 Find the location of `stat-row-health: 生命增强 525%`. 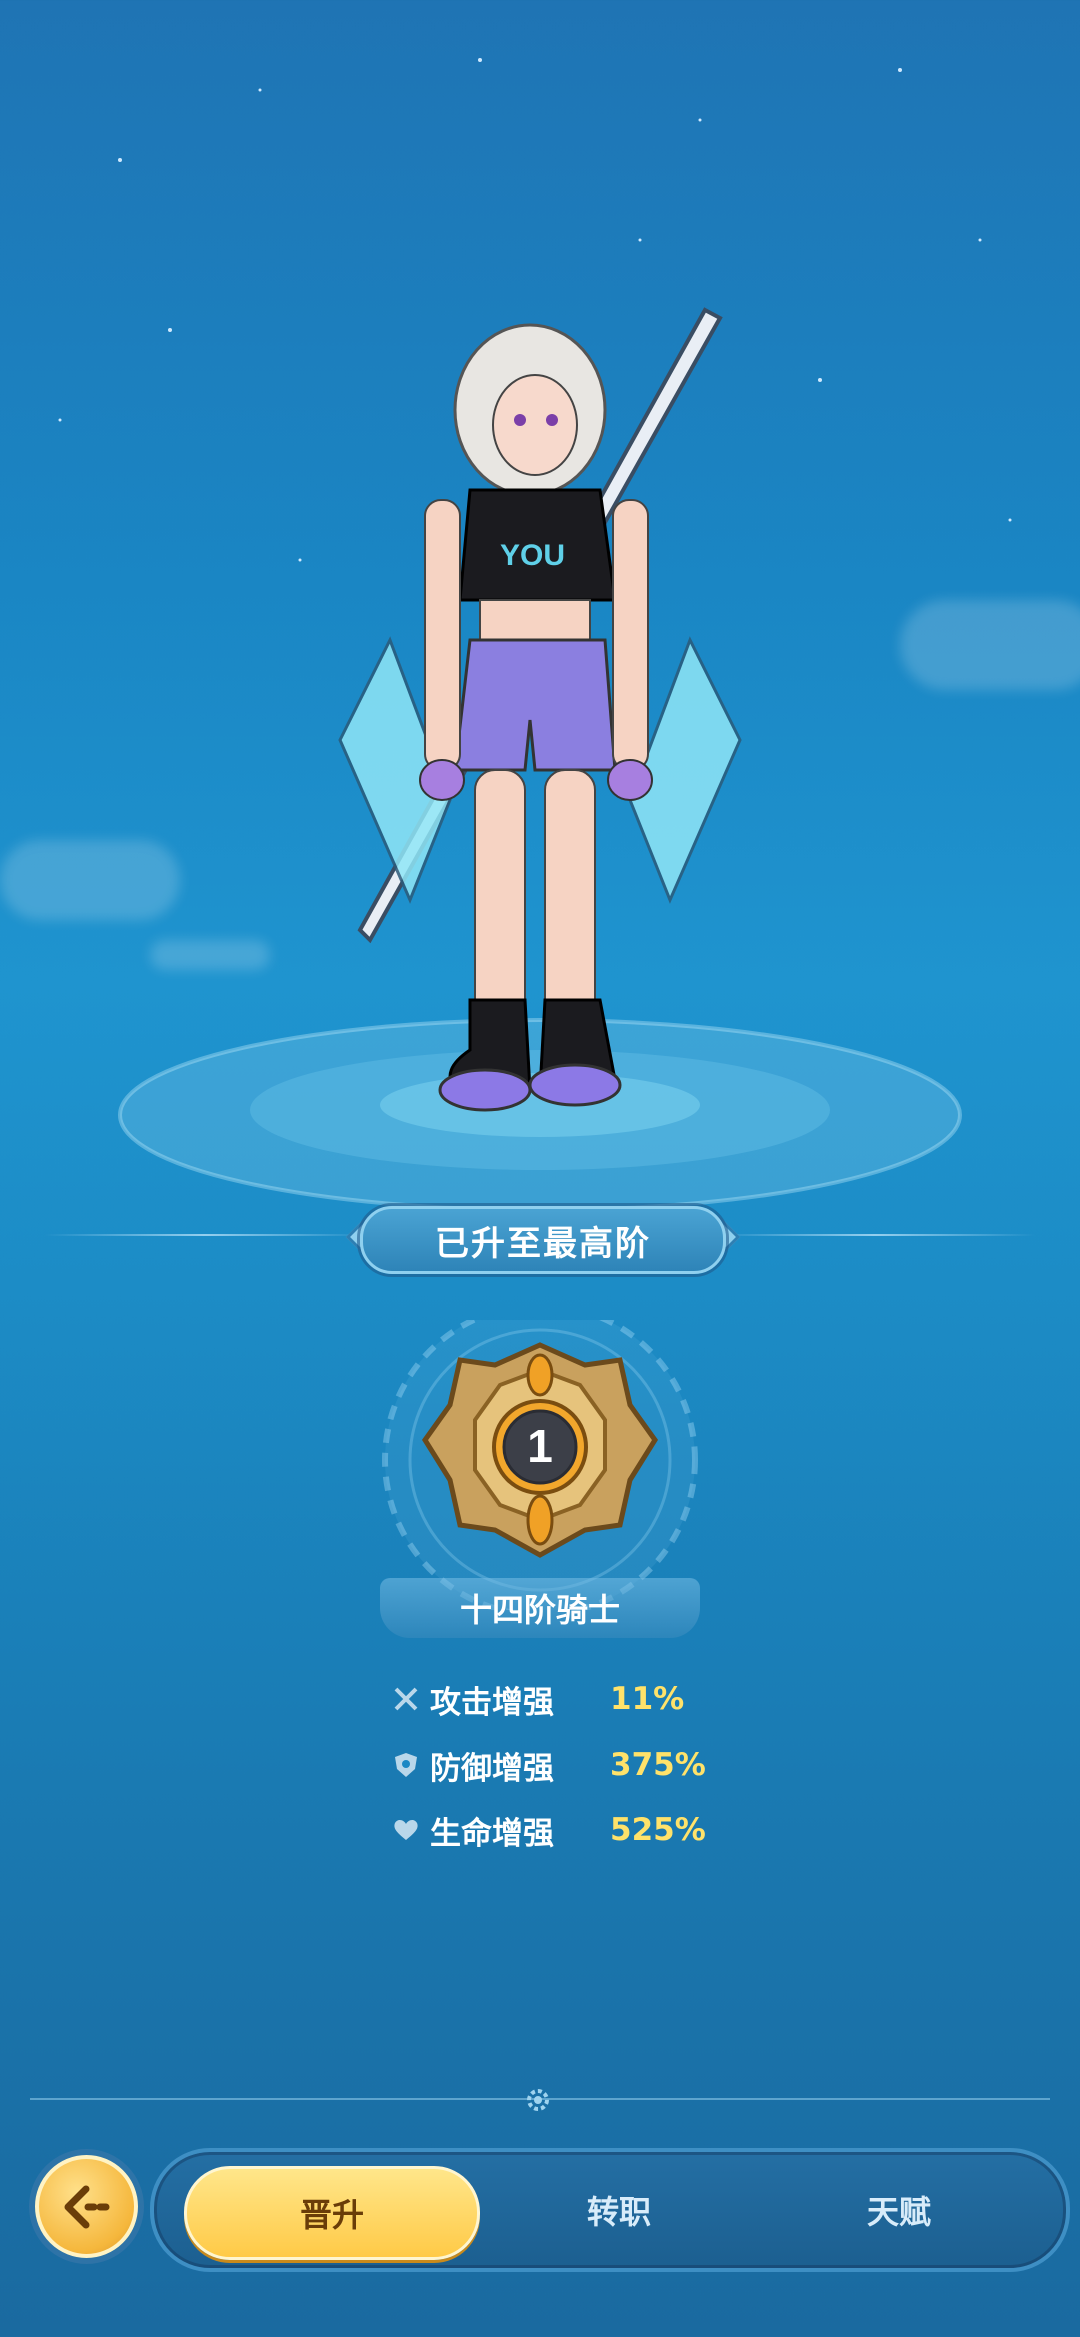

stat-row-health: 生命增强 525% is located at coordinates (548, 1830).